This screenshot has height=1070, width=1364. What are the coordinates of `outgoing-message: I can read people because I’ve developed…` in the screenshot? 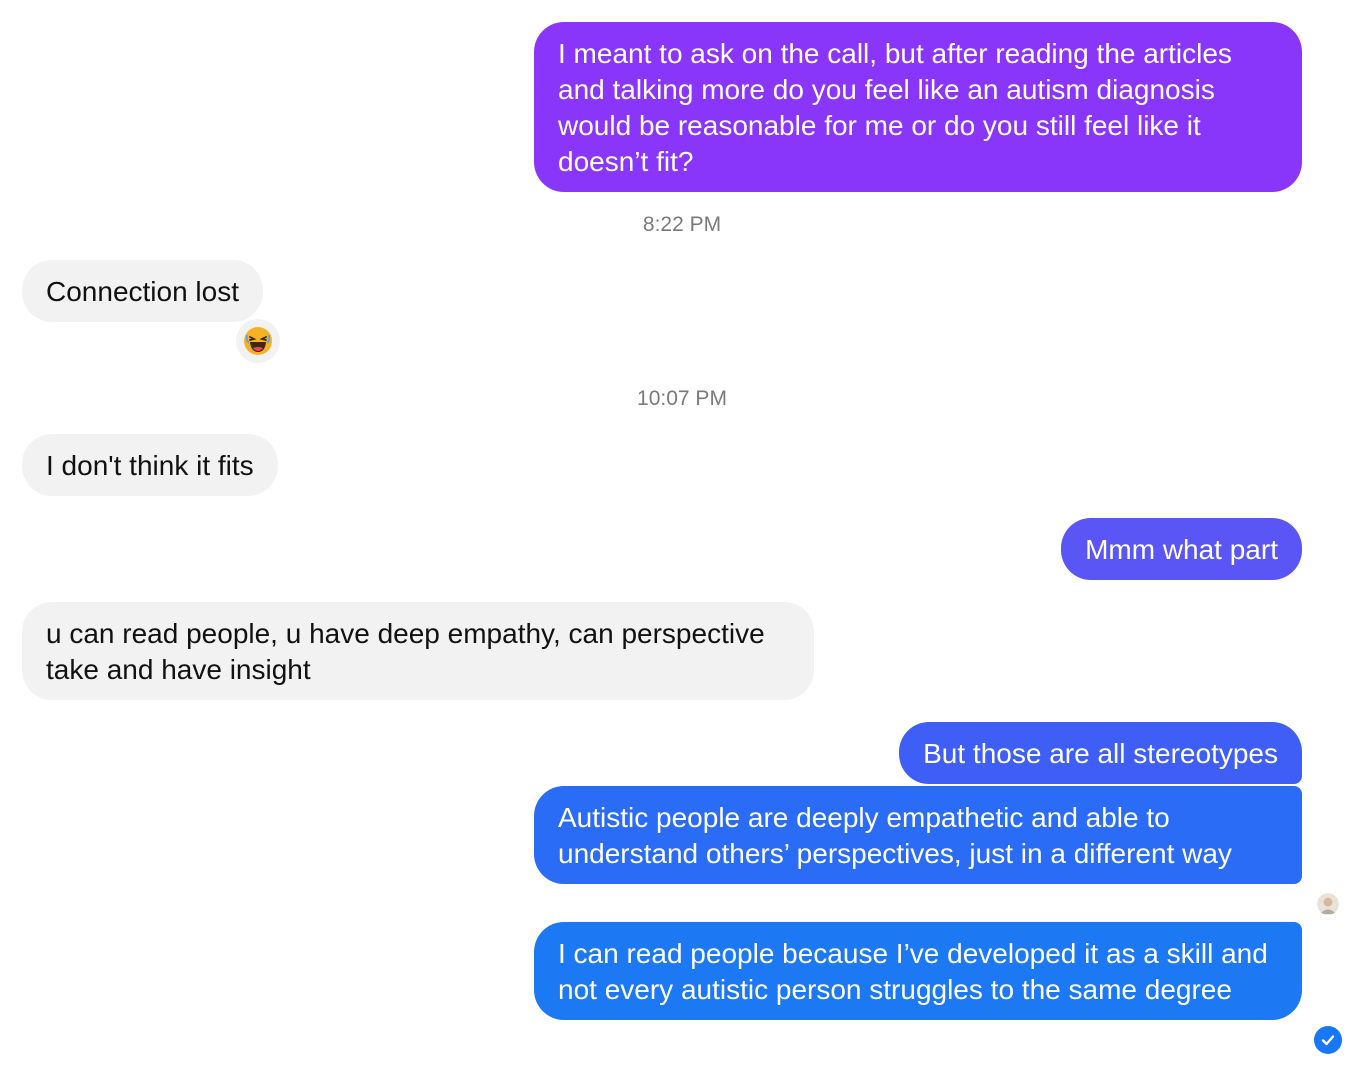 It's located at (918, 971).